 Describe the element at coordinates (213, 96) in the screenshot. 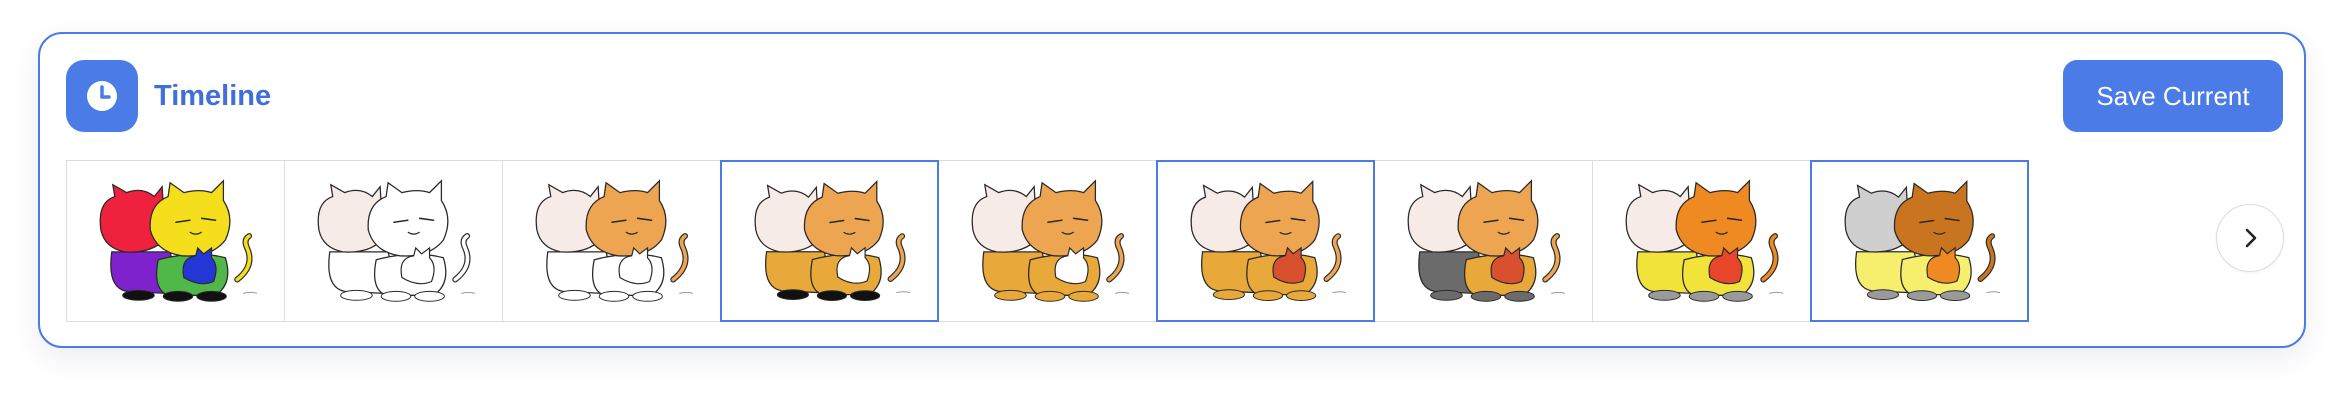

I see `timeline-title: Timeline` at that location.